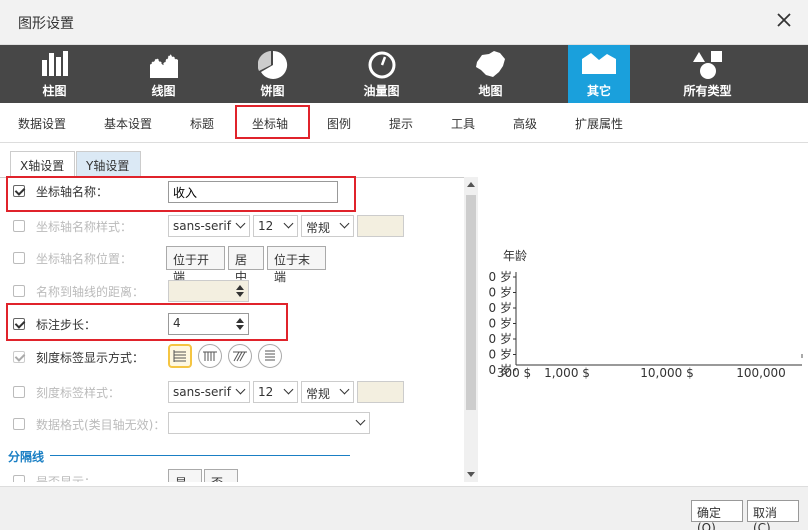  Describe the element at coordinates (90, 358) in the screenshot. I see `tick-label-display-label: 刻度标签显示方式：` at that location.